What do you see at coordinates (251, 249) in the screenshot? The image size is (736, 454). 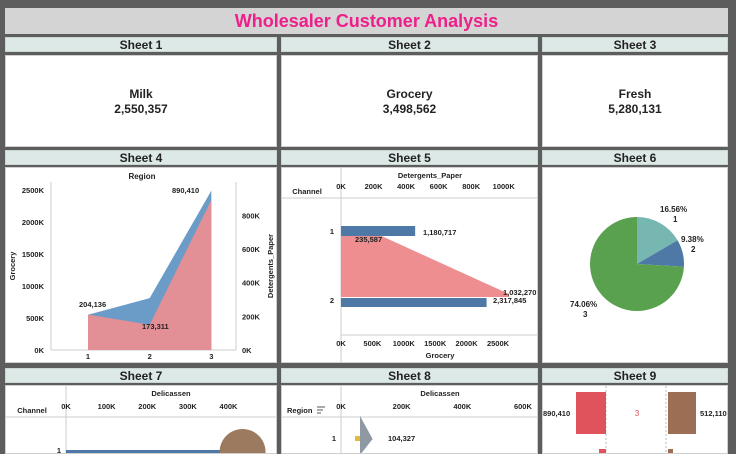 I see `sheet4-right-tick: 600K` at bounding box center [251, 249].